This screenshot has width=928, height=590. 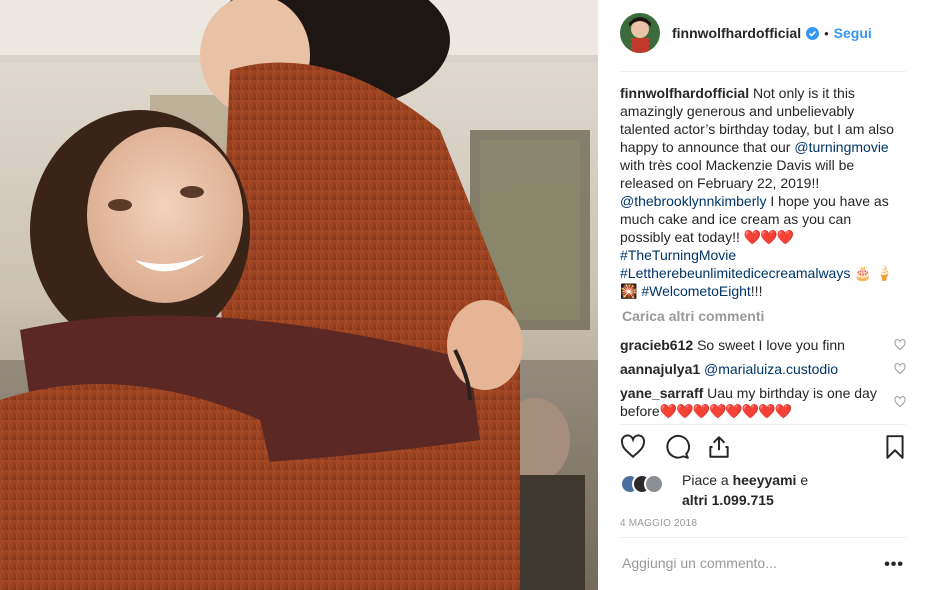 What do you see at coordinates (678, 255) in the screenshot?
I see `caption-hashtag-turning: #TheTurningMovie` at bounding box center [678, 255].